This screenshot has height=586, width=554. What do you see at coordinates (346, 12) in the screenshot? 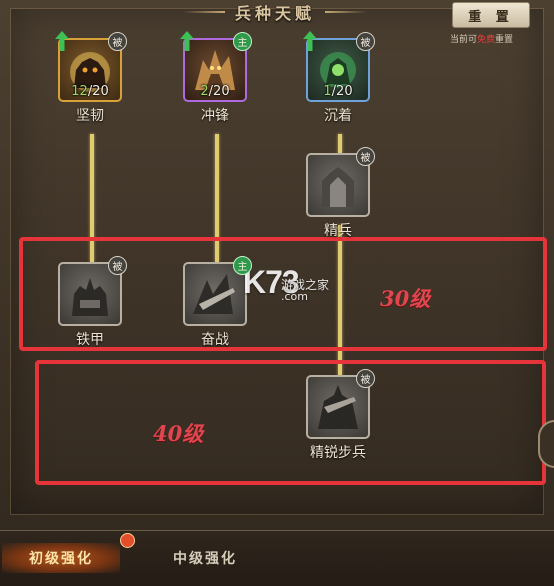
I see `title-ornament-right` at bounding box center [346, 12].